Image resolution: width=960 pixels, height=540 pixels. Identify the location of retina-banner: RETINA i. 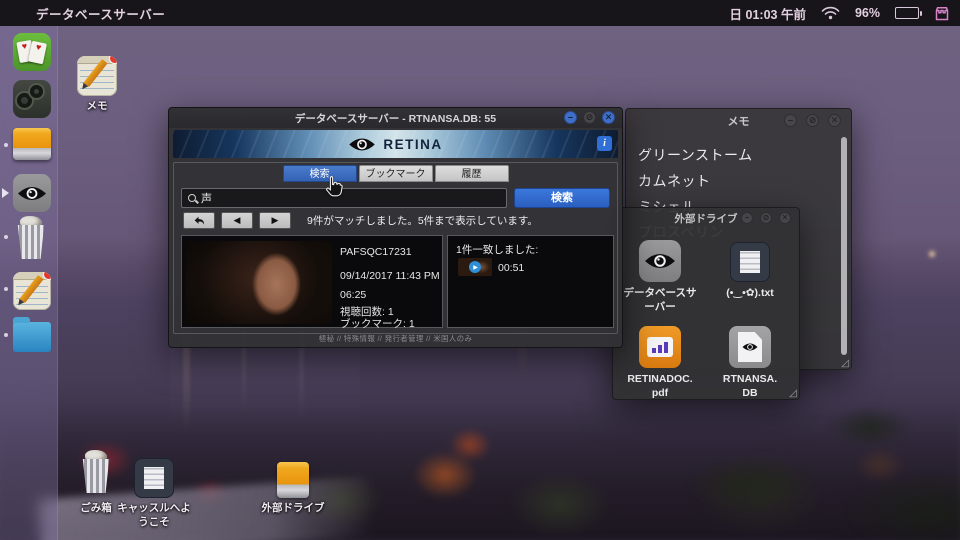
(395, 144).